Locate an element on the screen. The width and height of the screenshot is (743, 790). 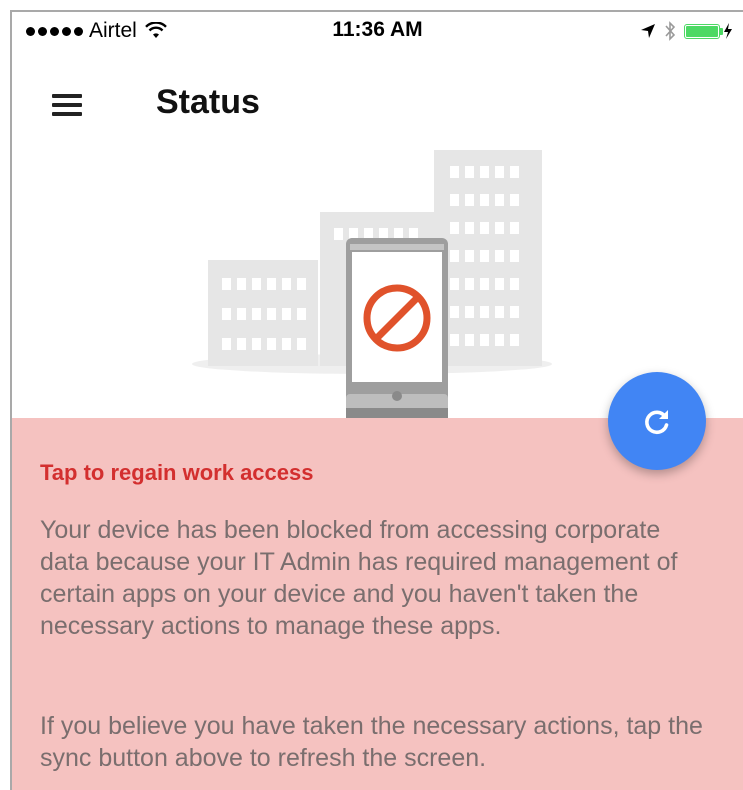
clock: 11:36 AM is located at coordinates (377, 29).